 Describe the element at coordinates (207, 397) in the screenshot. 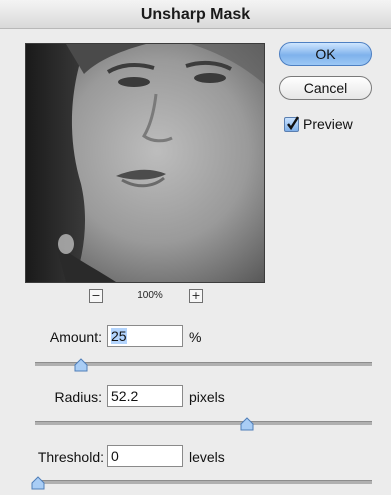

I see `radius-unit: pixels` at that location.